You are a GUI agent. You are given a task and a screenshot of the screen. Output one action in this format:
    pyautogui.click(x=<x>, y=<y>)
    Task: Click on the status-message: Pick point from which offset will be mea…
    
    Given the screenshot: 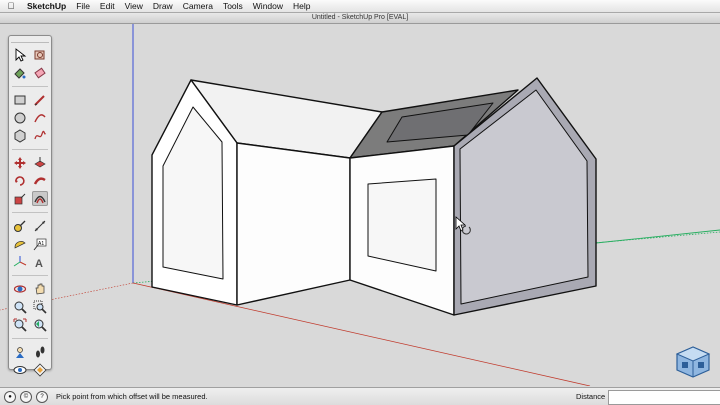 What is the action you would take?
    pyautogui.click(x=132, y=396)
    